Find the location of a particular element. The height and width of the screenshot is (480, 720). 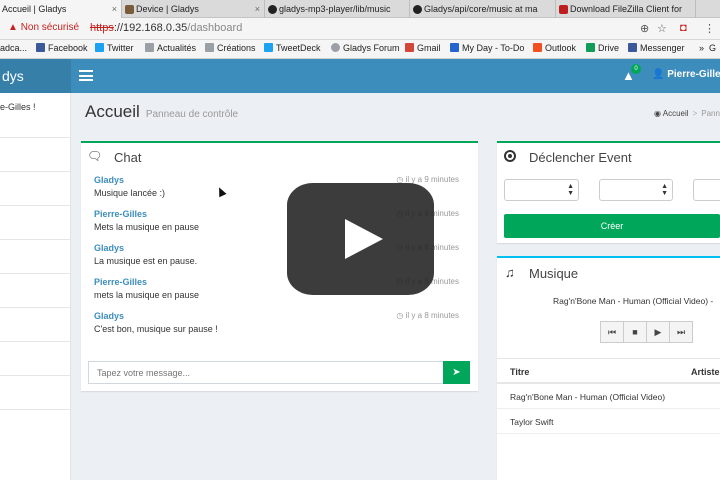

star-icon: ☆ is located at coordinates (662, 28).